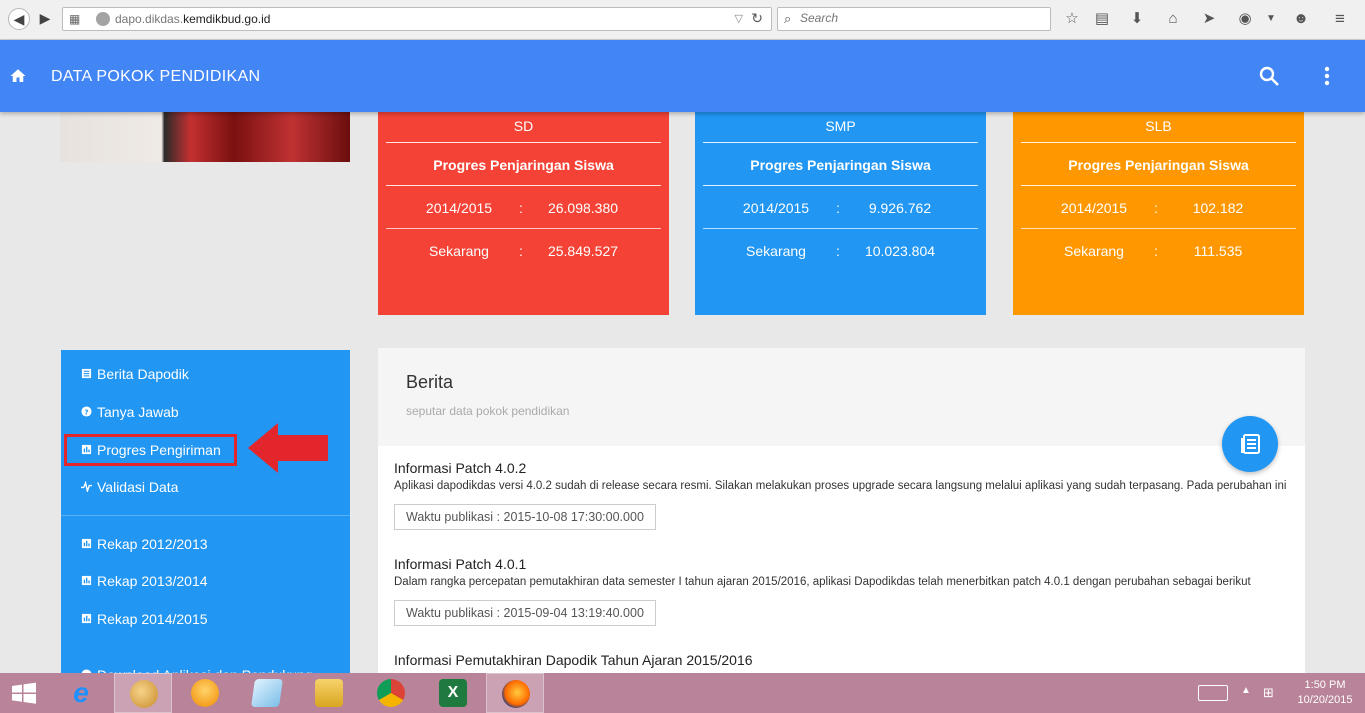  I want to click on firefox-icon, so click(516, 694).